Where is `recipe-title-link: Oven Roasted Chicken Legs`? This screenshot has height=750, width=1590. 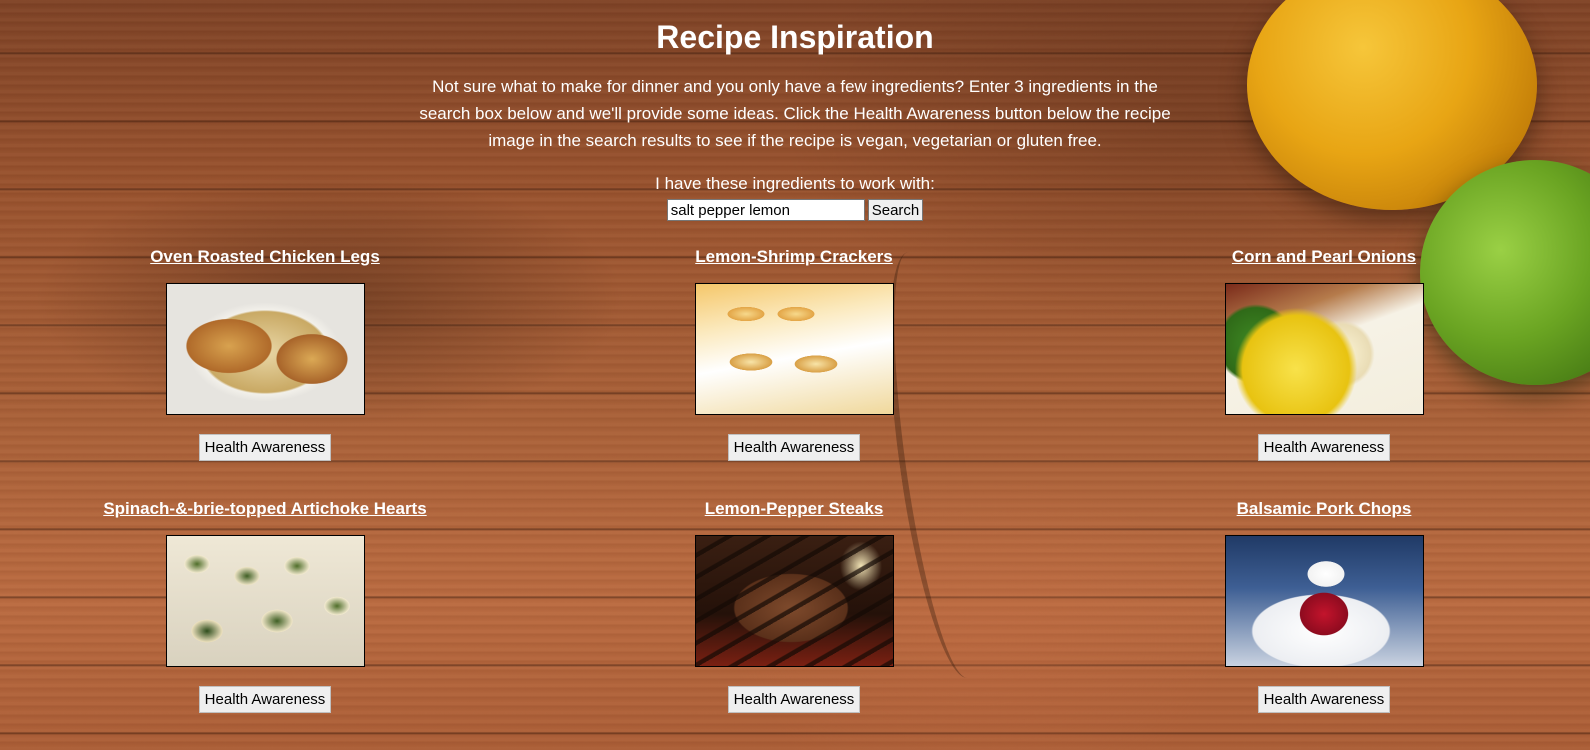 recipe-title-link: Oven Roasted Chicken Legs is located at coordinates (265, 257).